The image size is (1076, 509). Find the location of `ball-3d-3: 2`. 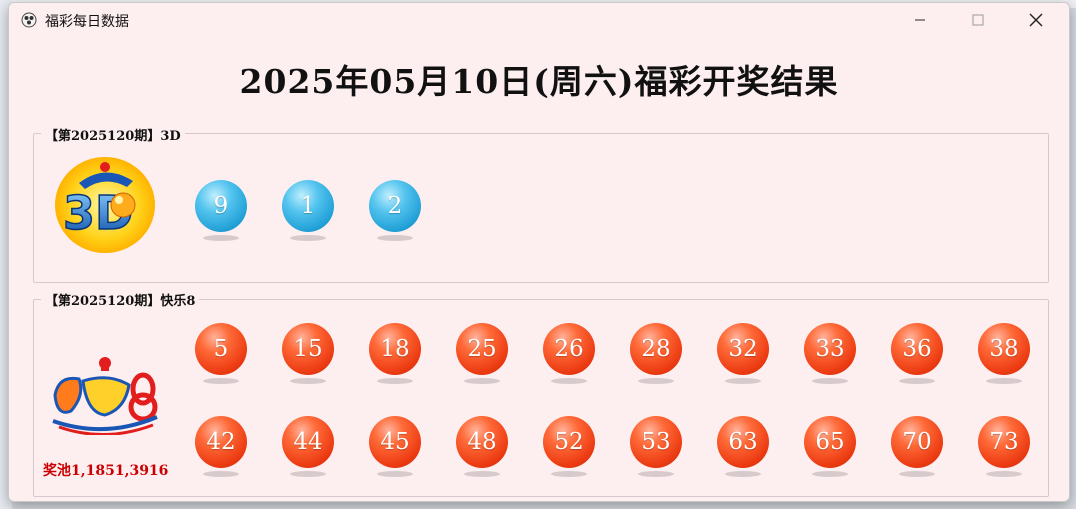

ball-3d-3: 2 is located at coordinates (395, 210).